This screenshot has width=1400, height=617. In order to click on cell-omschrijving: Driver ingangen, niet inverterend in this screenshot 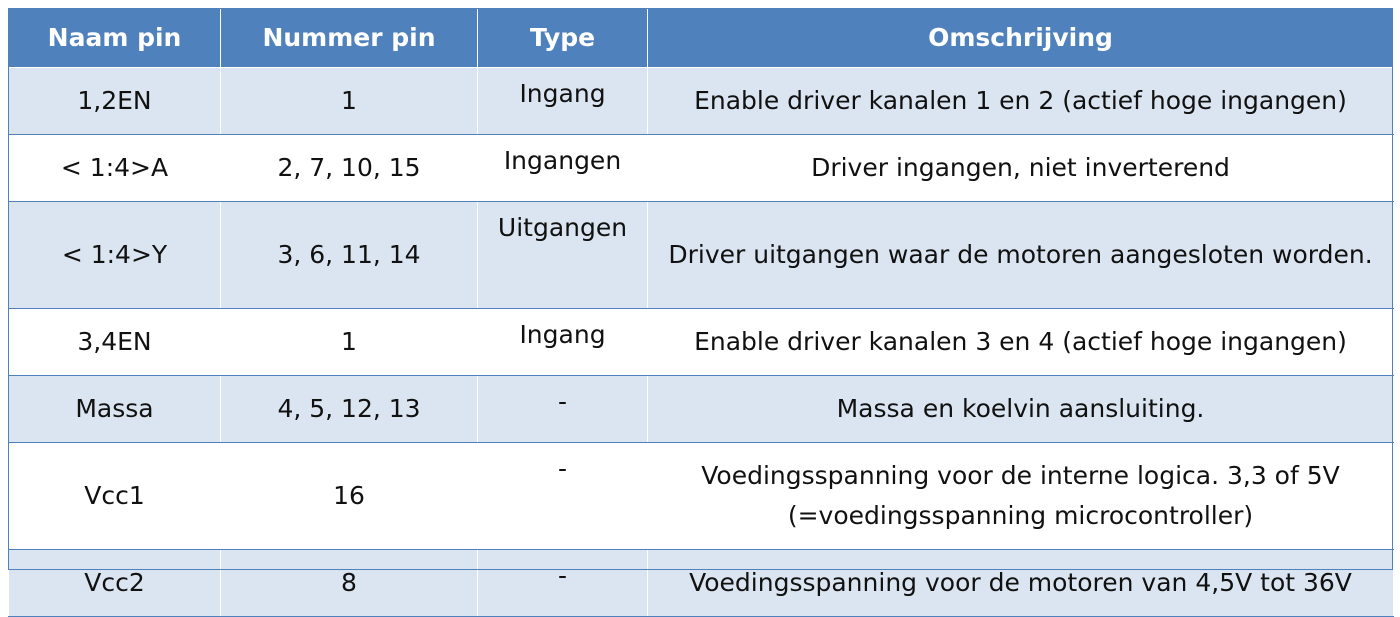, I will do `click(1020, 168)`.